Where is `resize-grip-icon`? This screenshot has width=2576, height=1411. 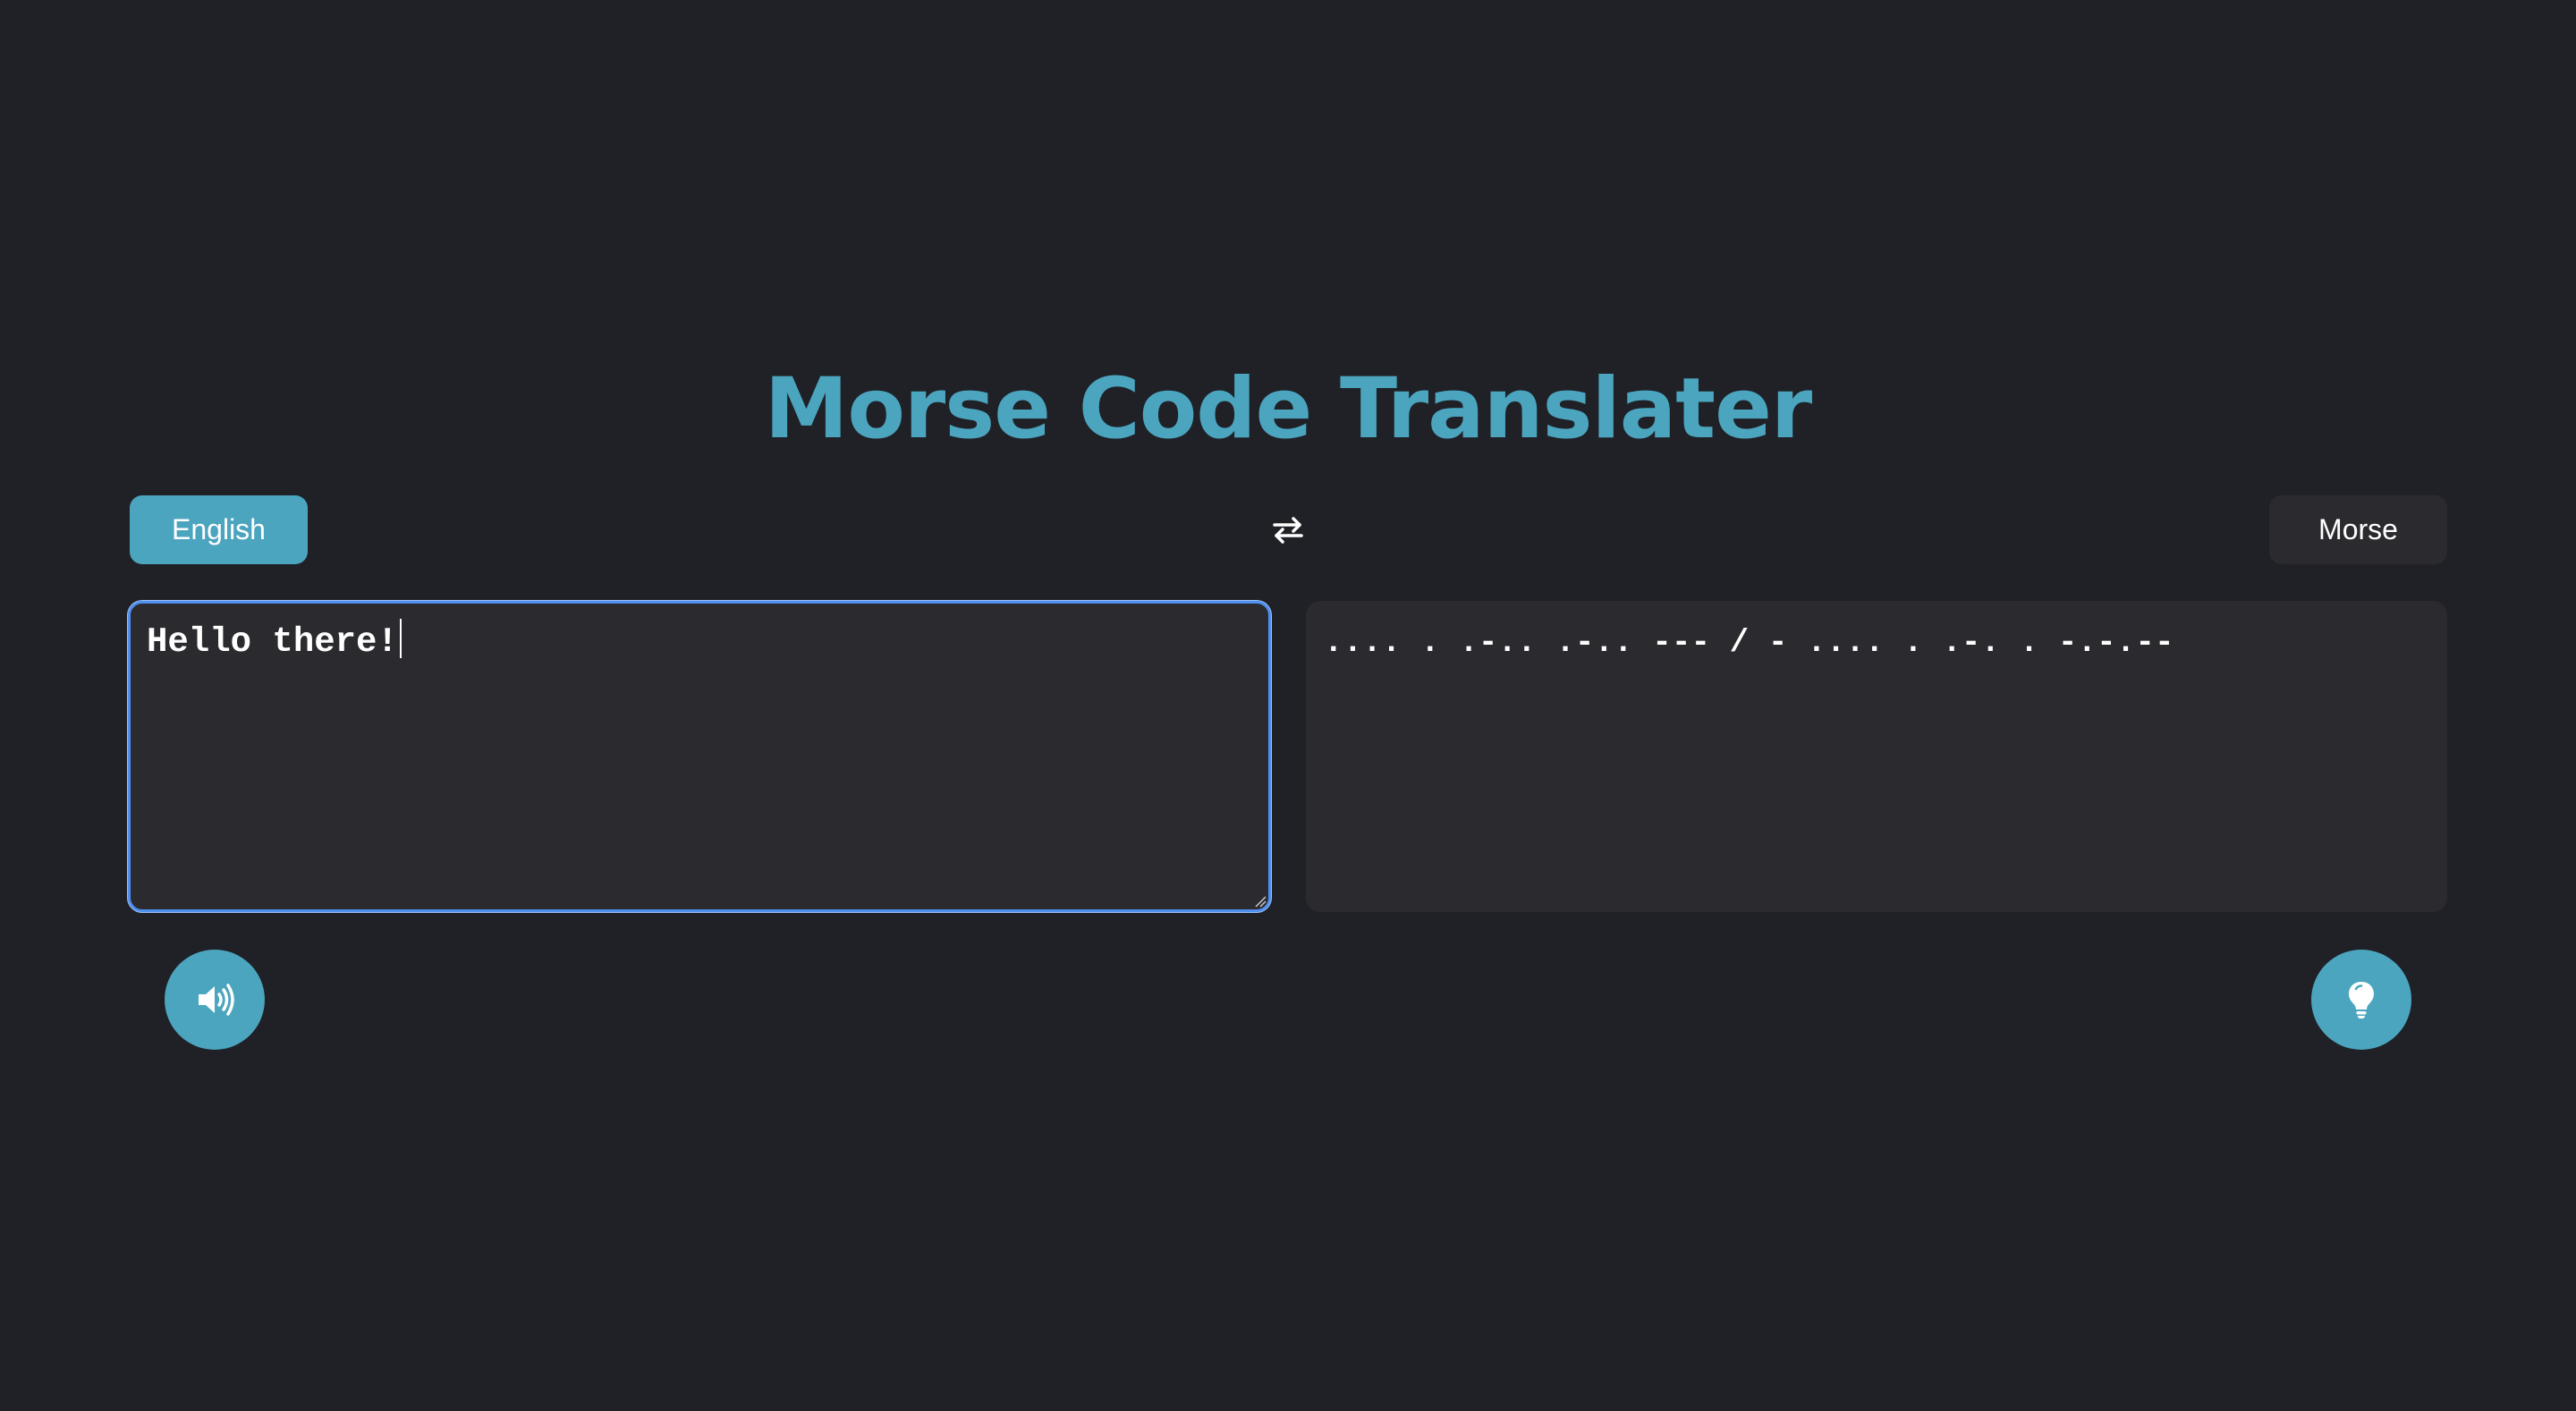
resize-grip-icon is located at coordinates (1260, 901).